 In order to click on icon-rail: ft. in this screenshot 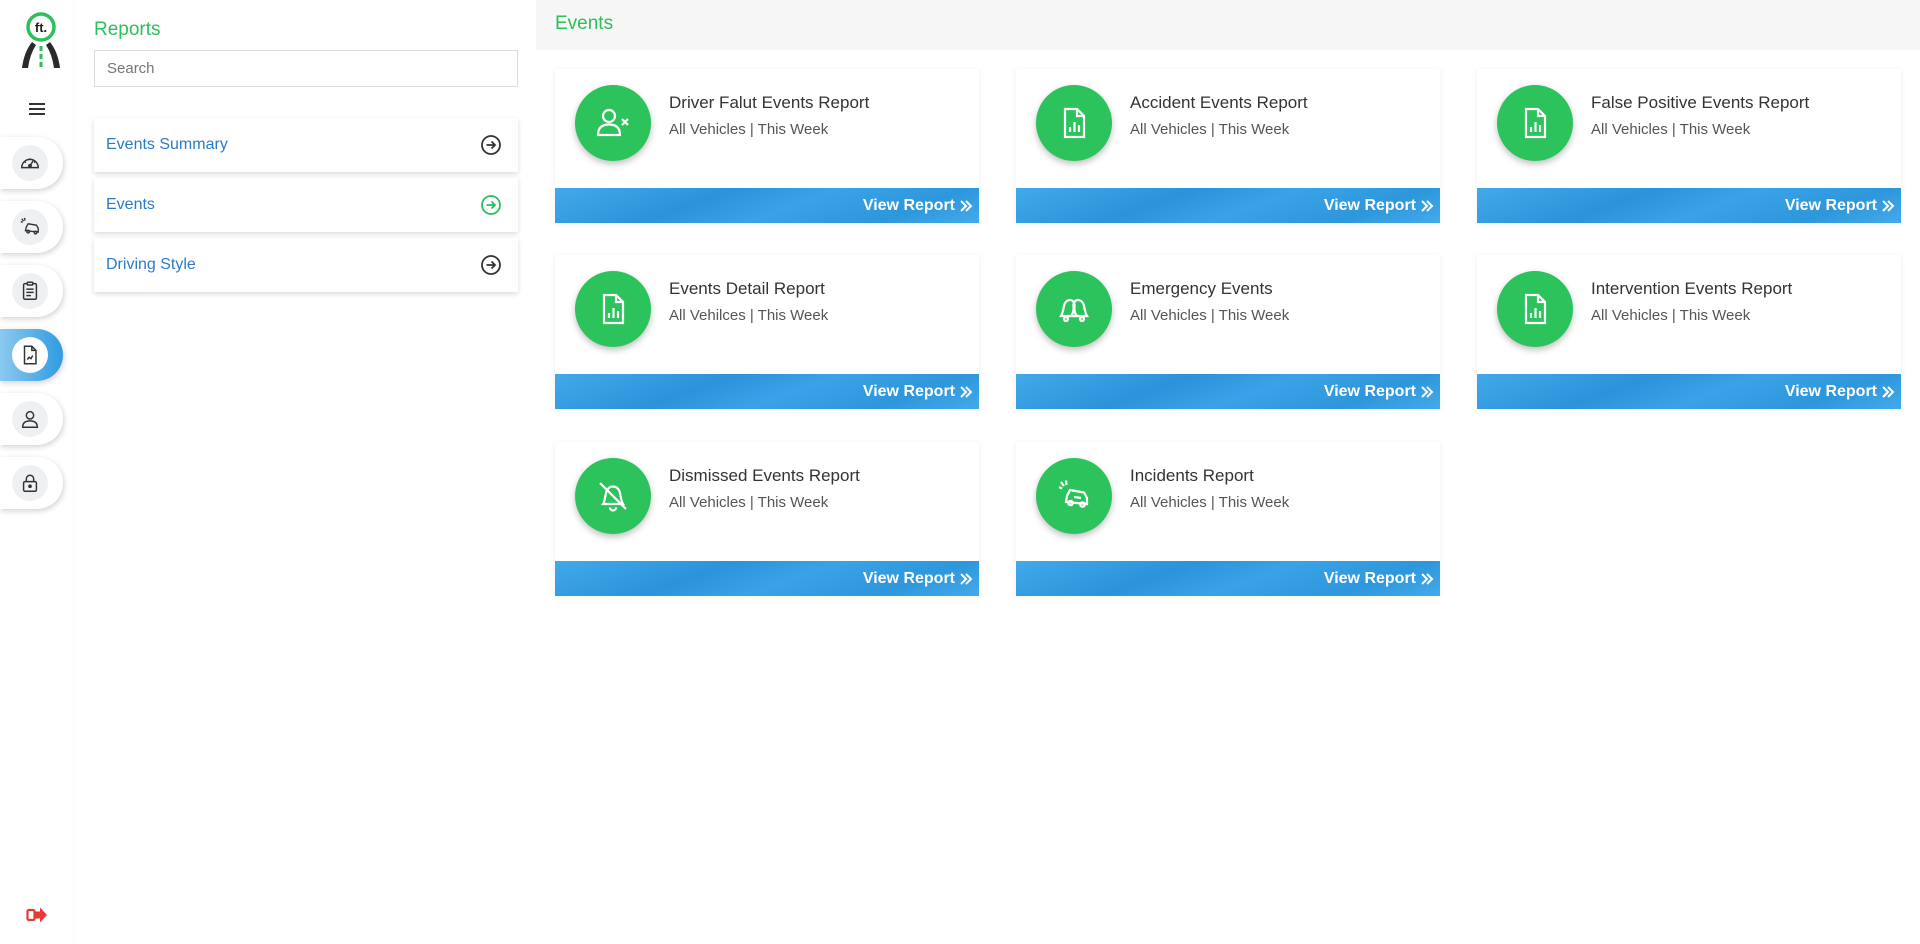, I will do `click(37, 472)`.